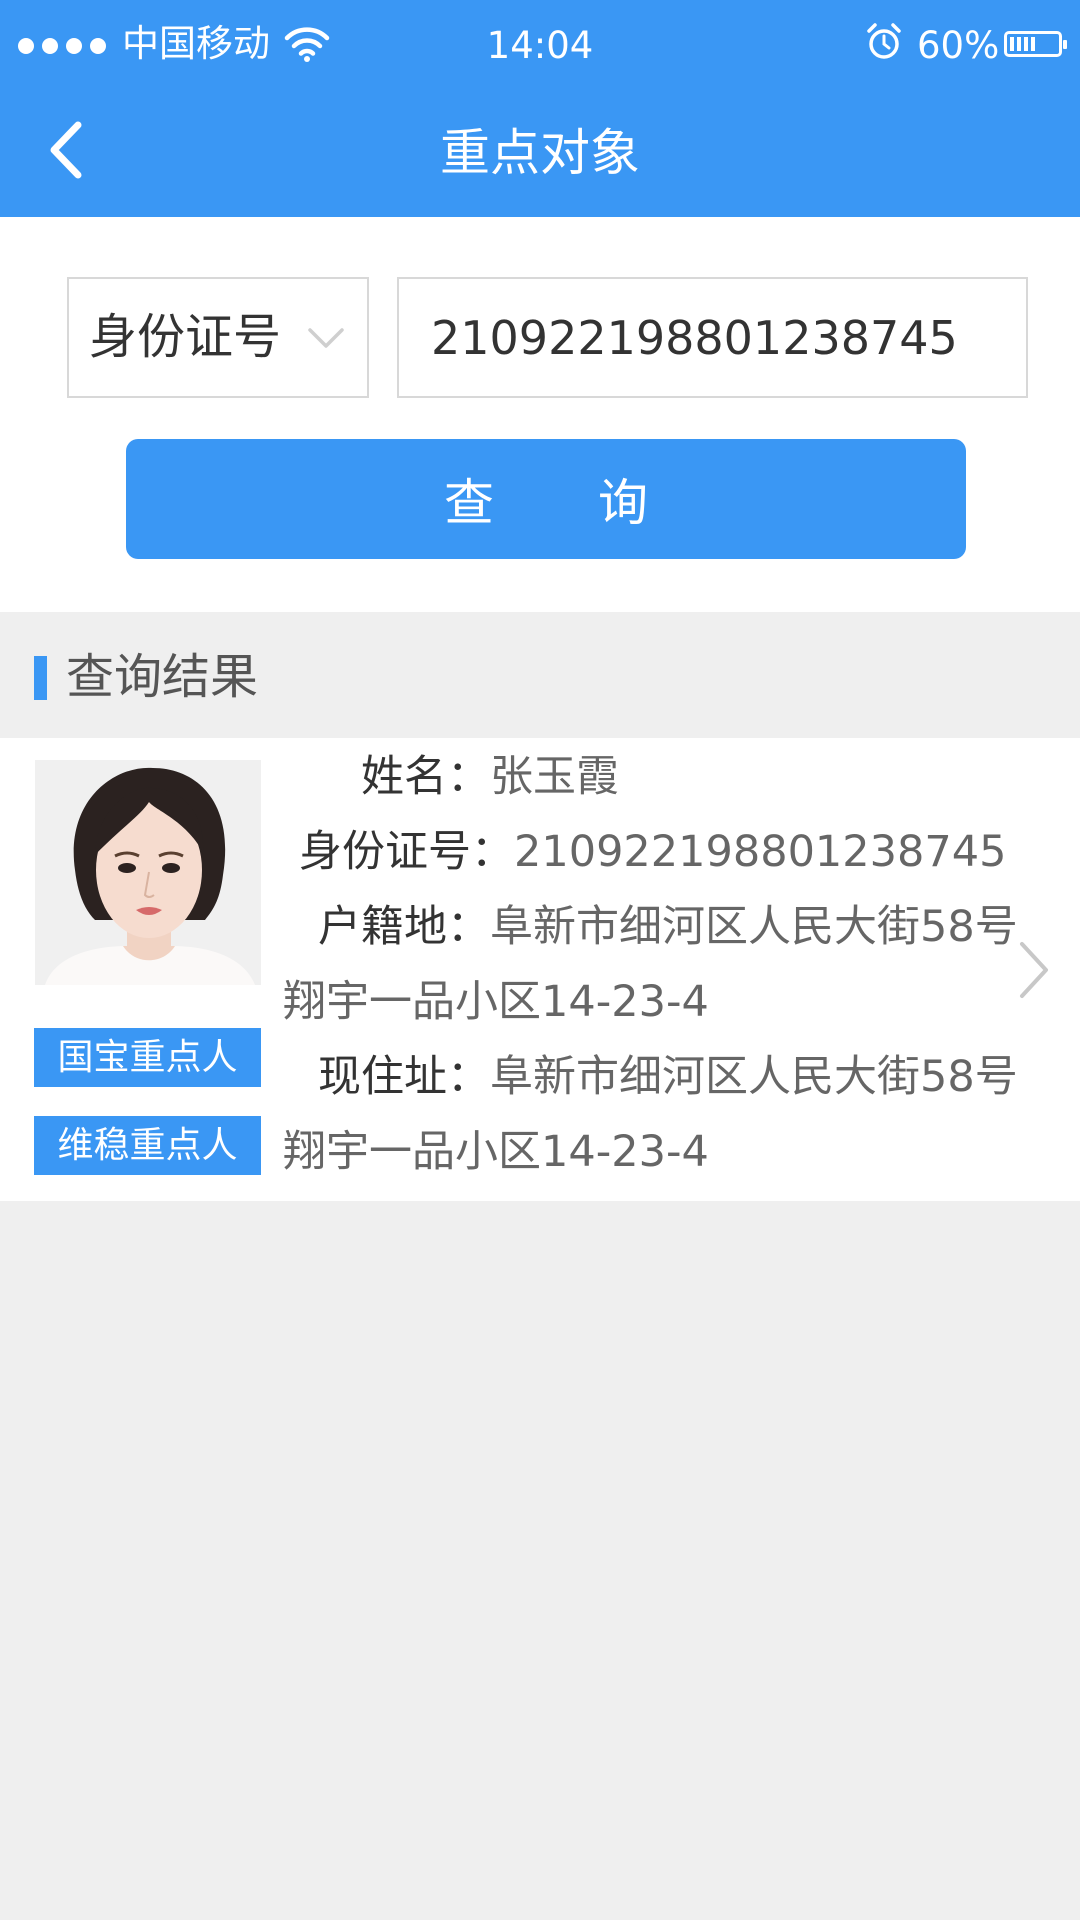 The width and height of the screenshot is (1080, 1920). What do you see at coordinates (1035, 44) in the screenshot?
I see `battery-icon` at bounding box center [1035, 44].